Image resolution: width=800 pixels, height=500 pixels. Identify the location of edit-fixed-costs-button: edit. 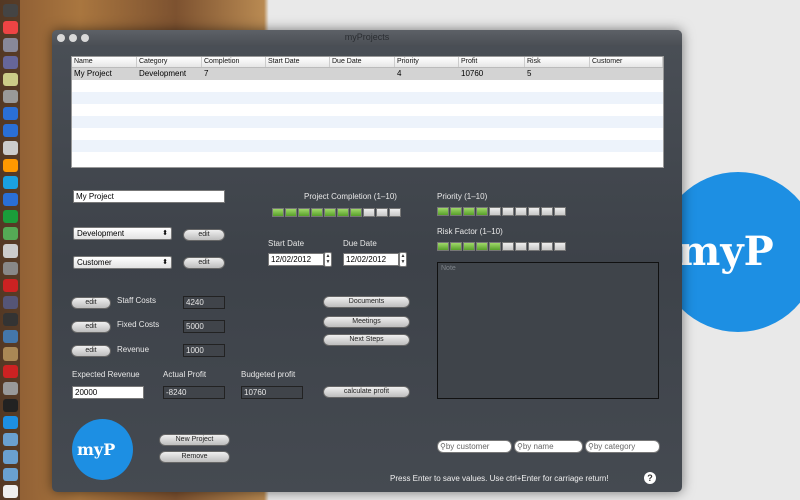
(91, 327).